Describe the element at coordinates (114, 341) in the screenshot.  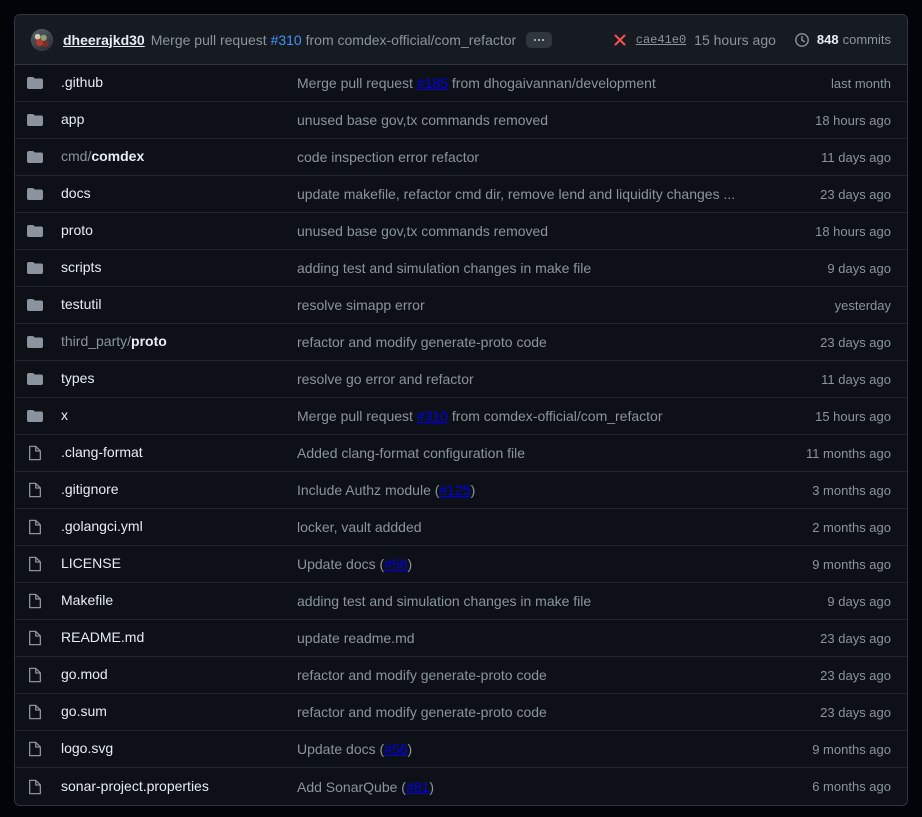
I see `folder-name-link: third_party/proto` at that location.